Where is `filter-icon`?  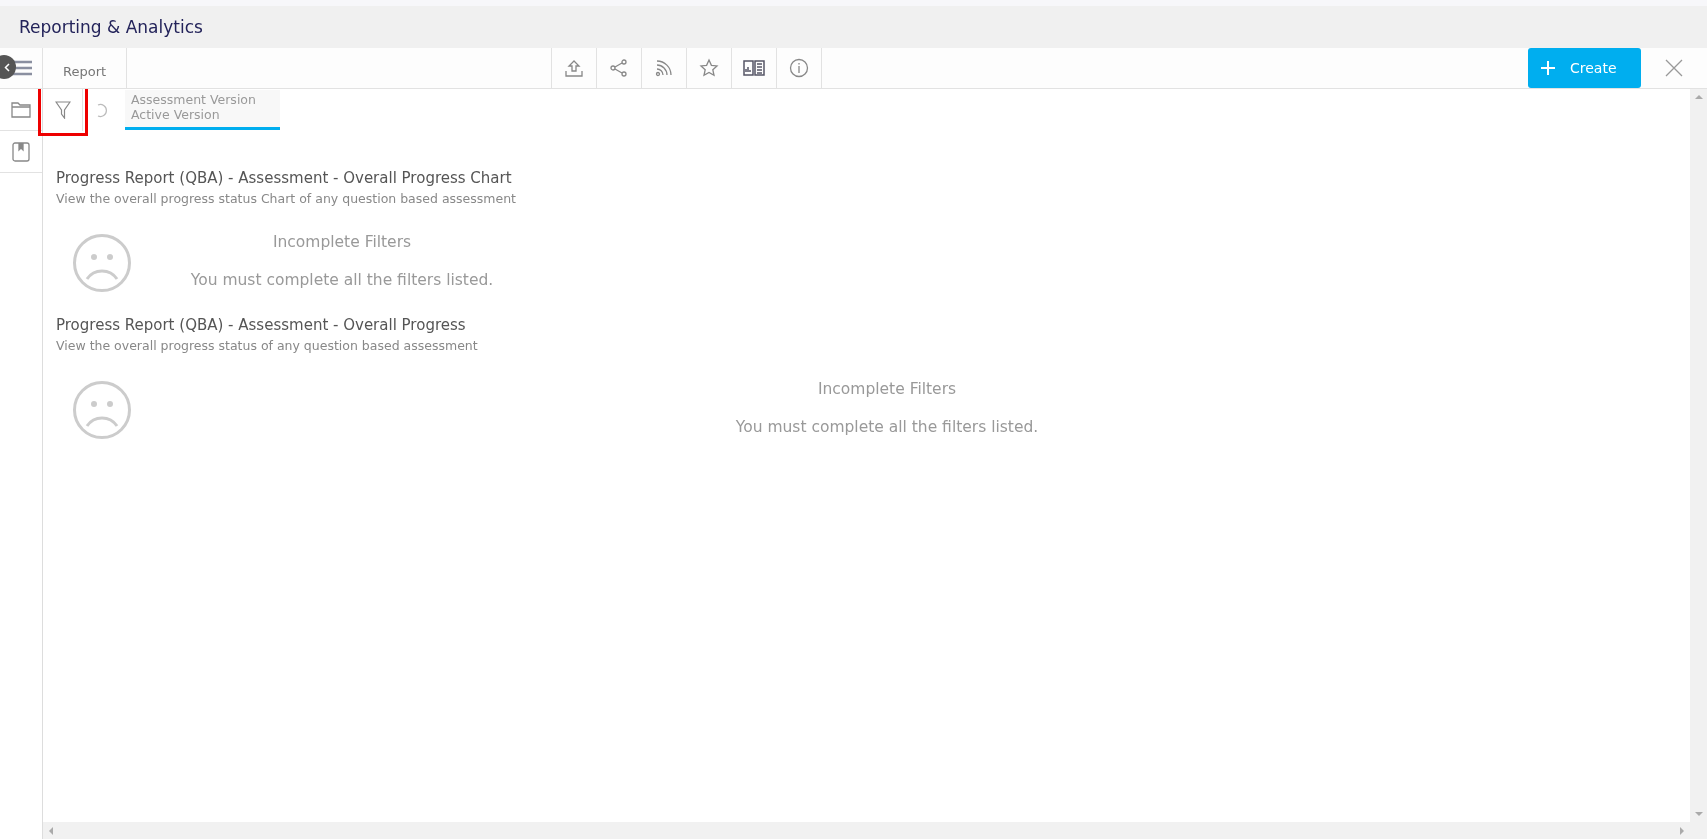
filter-icon is located at coordinates (62, 110).